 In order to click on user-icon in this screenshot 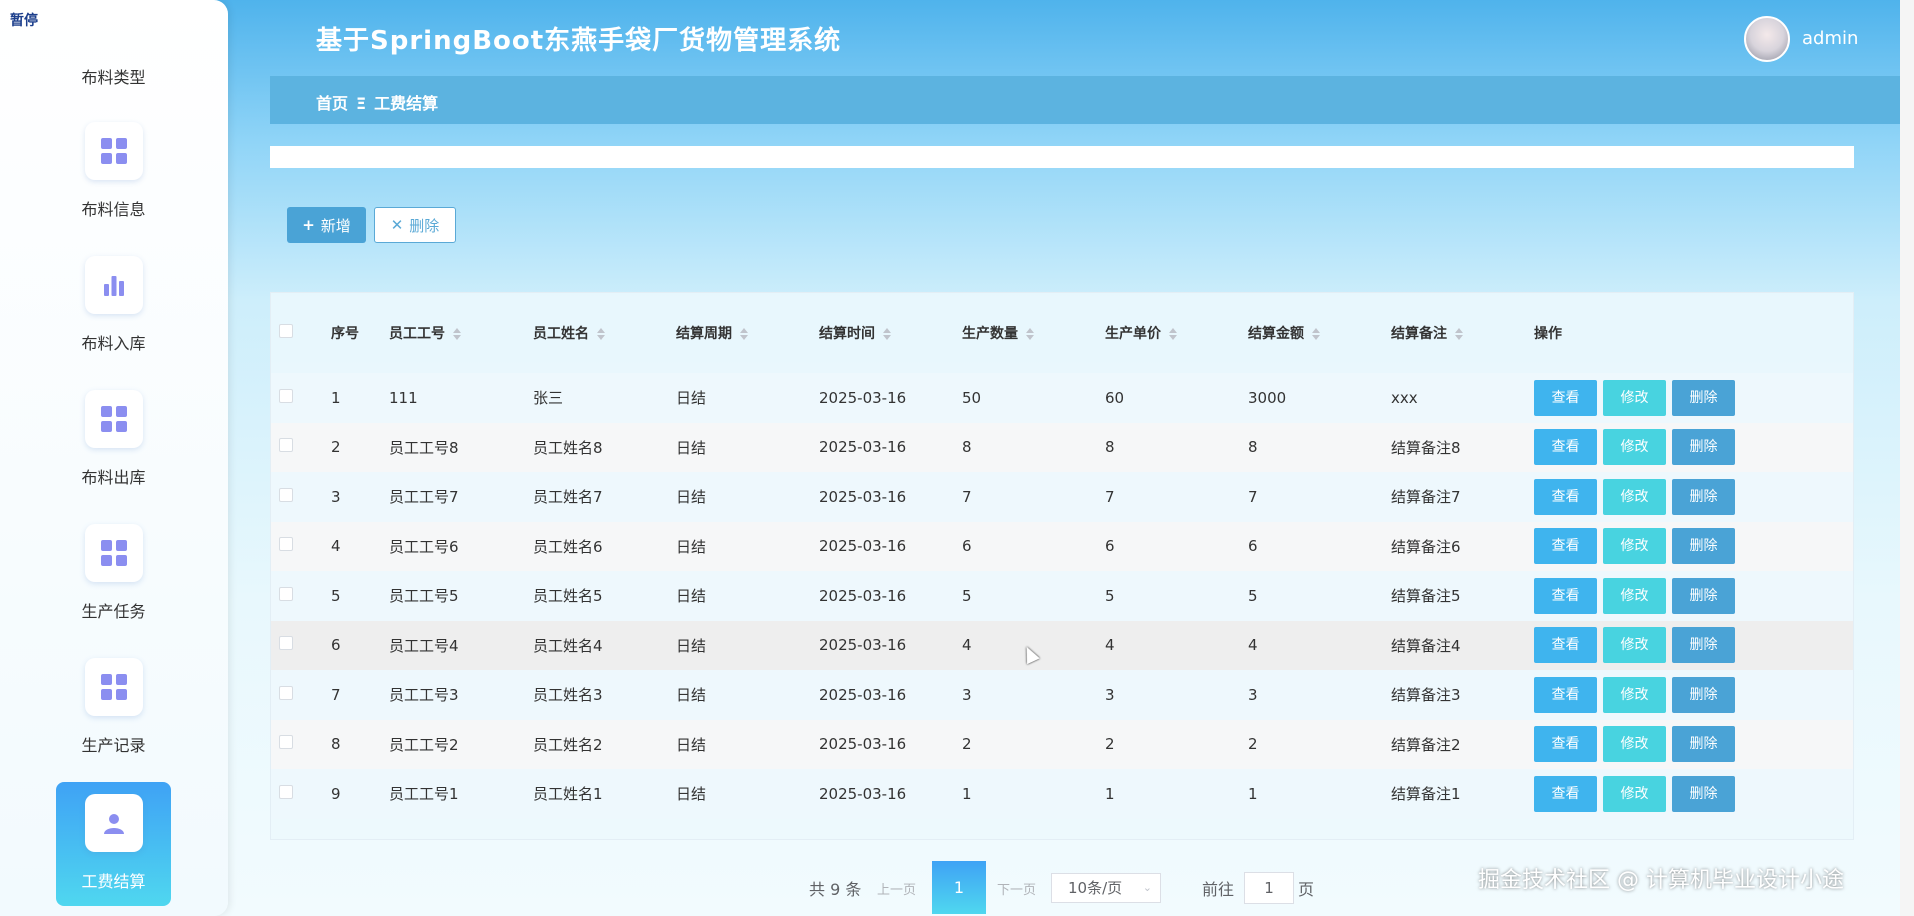, I will do `click(113, 824)`.